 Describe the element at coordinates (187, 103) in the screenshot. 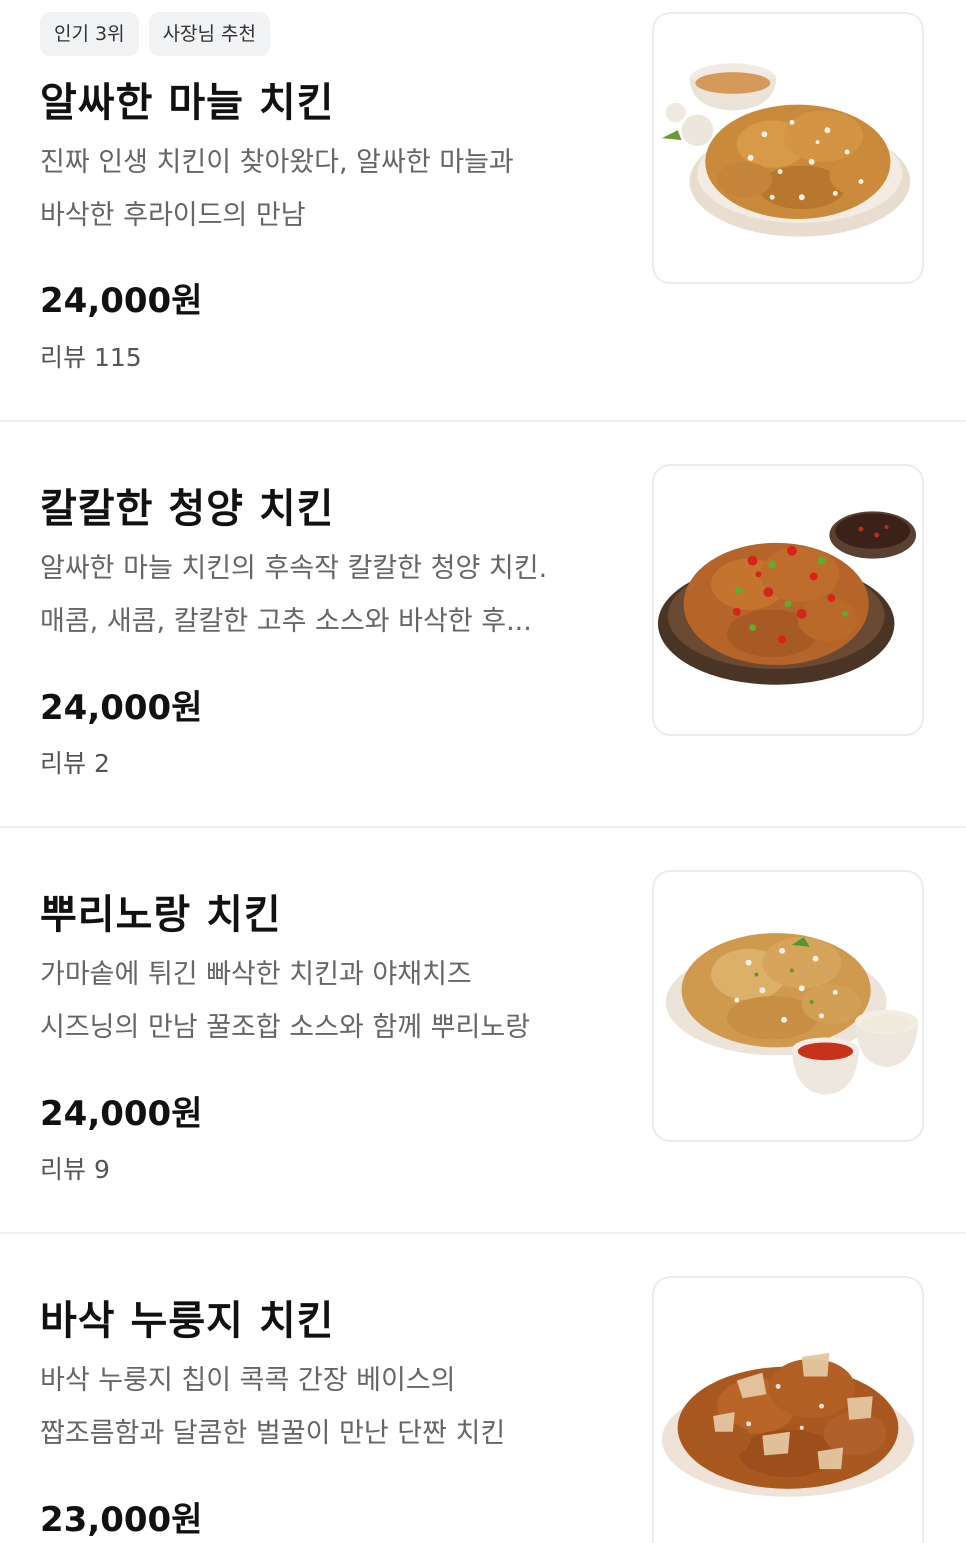

I see `menu-item-name: 알싸한 마늘 치킨` at that location.